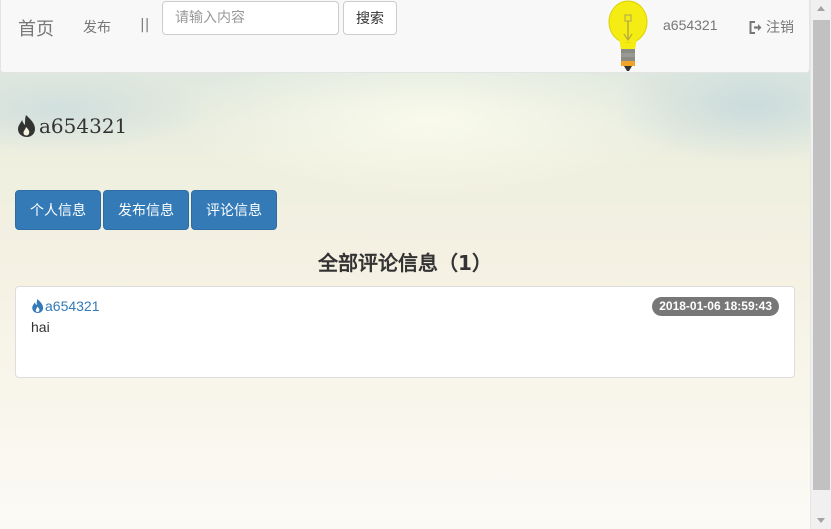 This screenshot has width=831, height=529. Describe the element at coordinates (40, 327) in the screenshot. I see `comment-content: hai` at that location.